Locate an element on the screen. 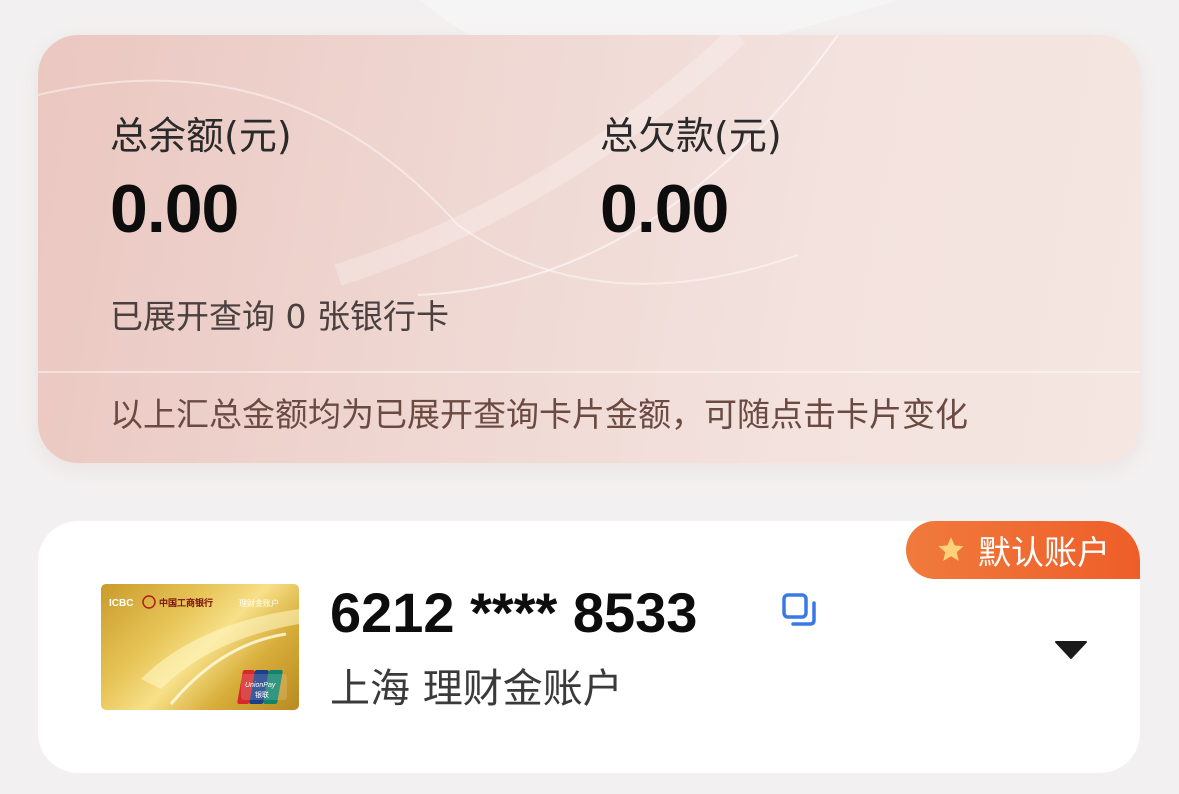 The image size is (1179, 794). expanded-cards-info: 已展开查询 0 张银行卡 is located at coordinates (279, 316).